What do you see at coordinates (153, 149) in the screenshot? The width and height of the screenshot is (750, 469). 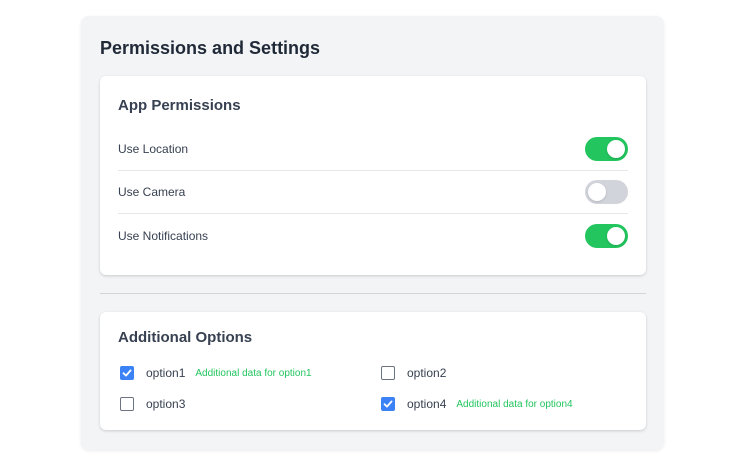 I see `permission-label-location: Use Location` at bounding box center [153, 149].